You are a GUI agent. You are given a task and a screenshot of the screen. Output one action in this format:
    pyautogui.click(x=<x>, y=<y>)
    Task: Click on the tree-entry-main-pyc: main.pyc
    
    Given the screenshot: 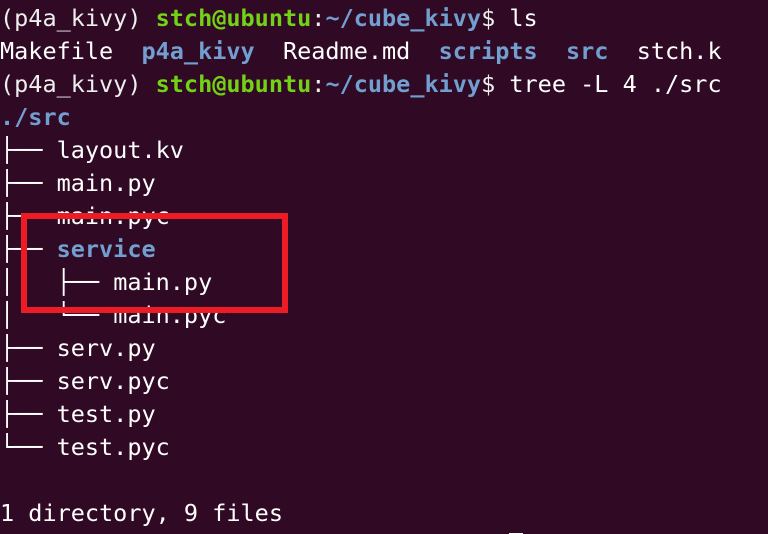 What is the action you would take?
    pyautogui.click(x=113, y=216)
    